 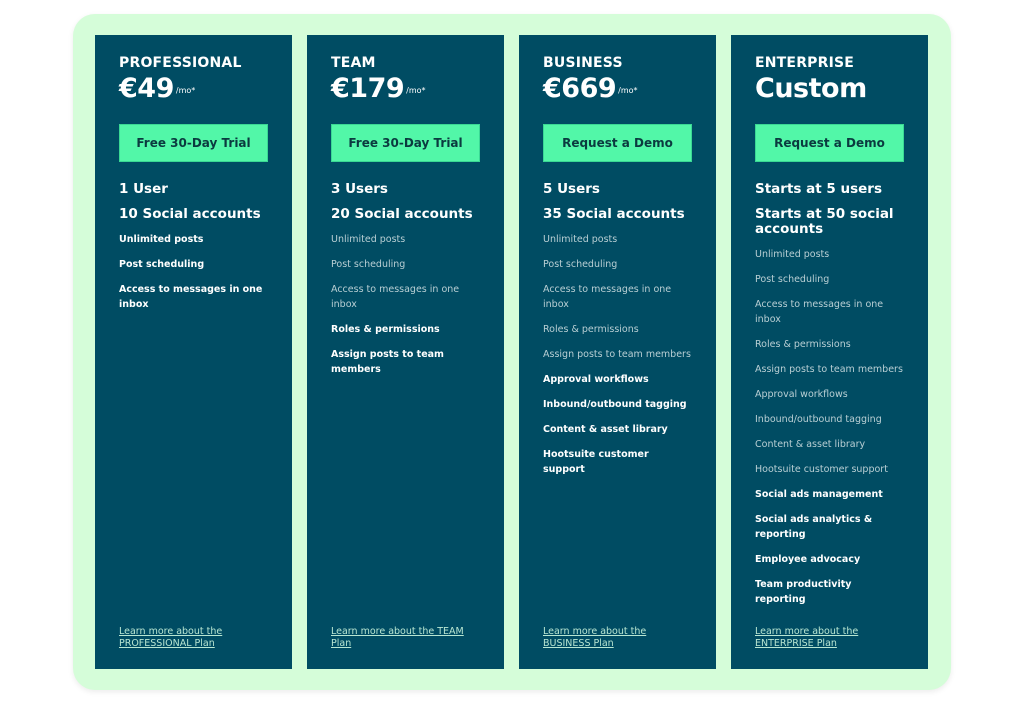 What do you see at coordinates (803, 592) in the screenshot?
I see `feature-item: Team productivity reporting` at bounding box center [803, 592].